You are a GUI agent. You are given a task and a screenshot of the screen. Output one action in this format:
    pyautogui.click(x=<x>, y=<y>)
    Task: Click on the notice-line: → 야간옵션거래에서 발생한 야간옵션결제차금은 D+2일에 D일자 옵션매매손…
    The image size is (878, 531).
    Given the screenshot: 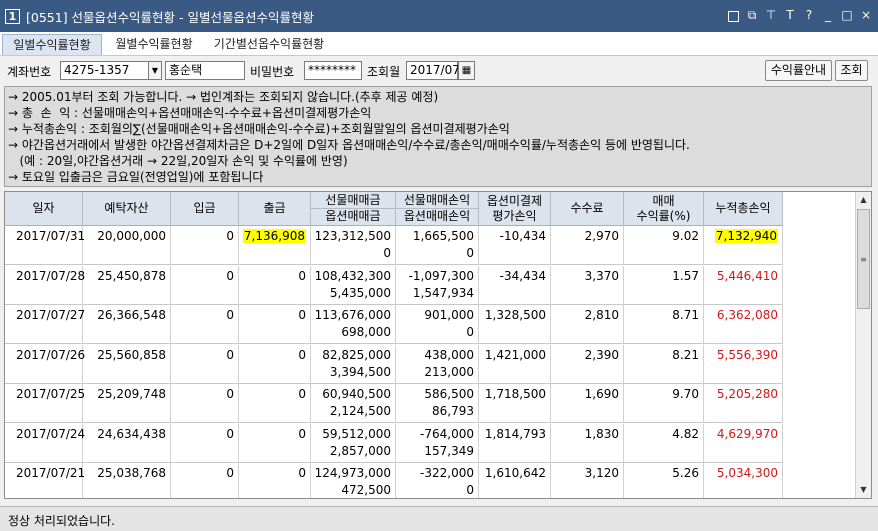 What is the action you would take?
    pyautogui.click(x=349, y=145)
    